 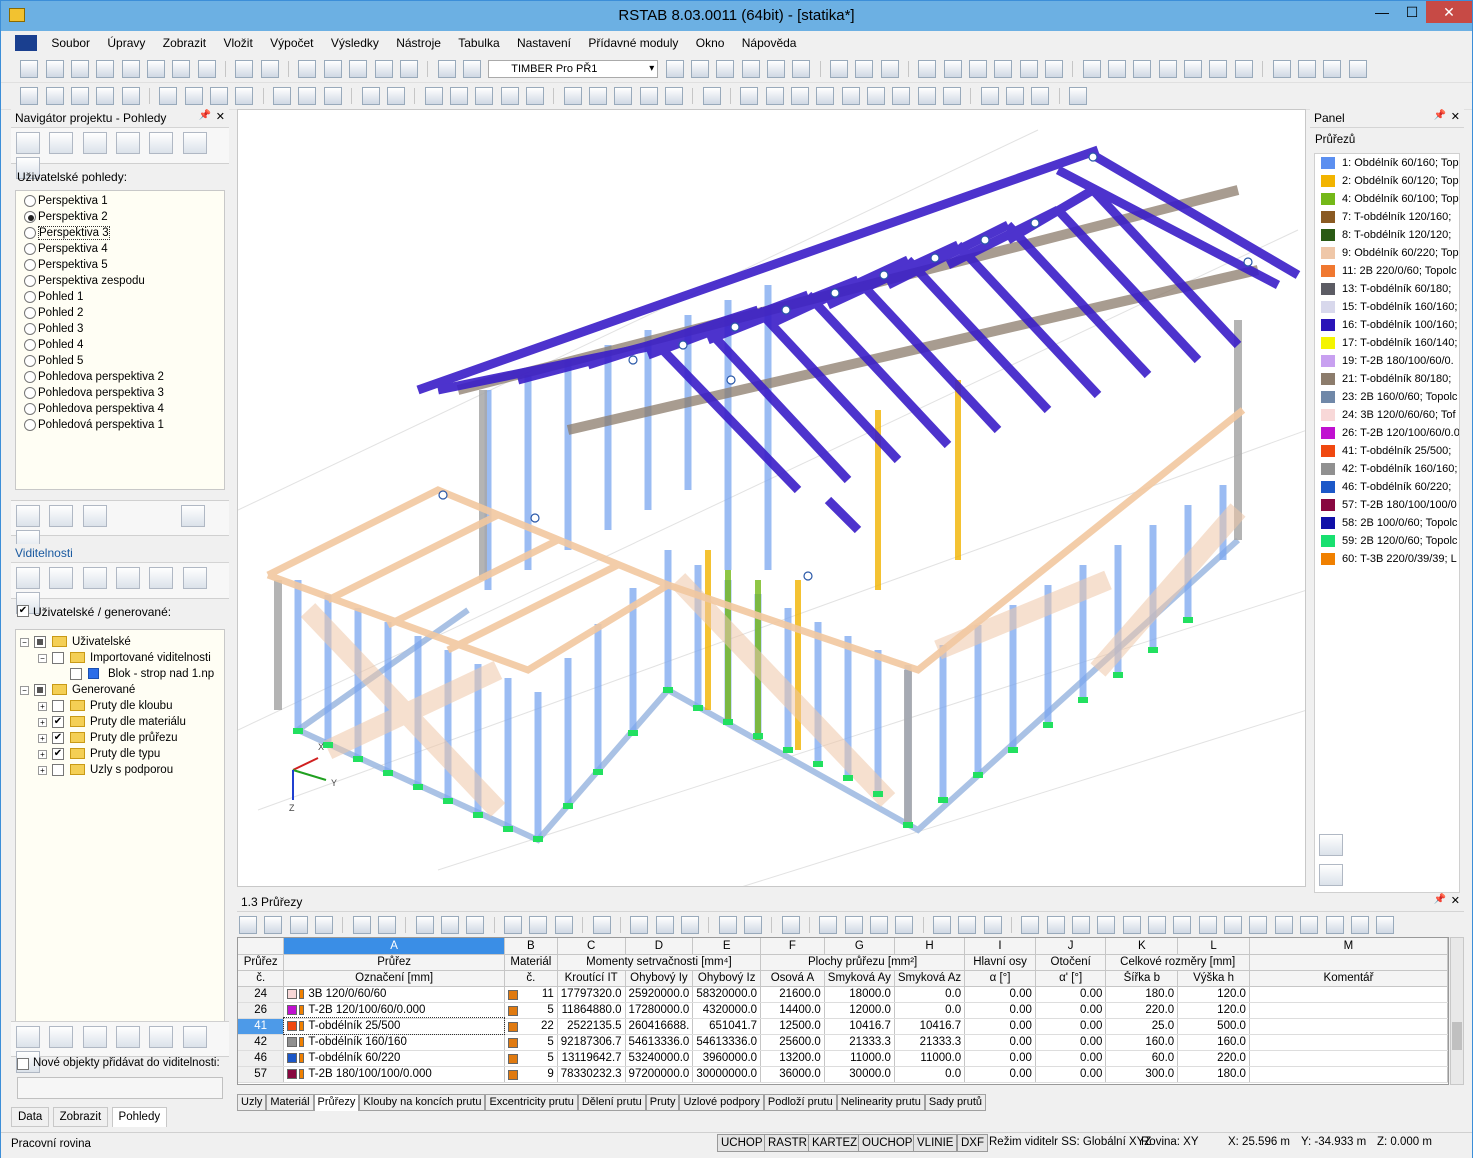 What do you see at coordinates (935, 1143) in the screenshot?
I see `guidelines-toggle: VLINIE` at bounding box center [935, 1143].